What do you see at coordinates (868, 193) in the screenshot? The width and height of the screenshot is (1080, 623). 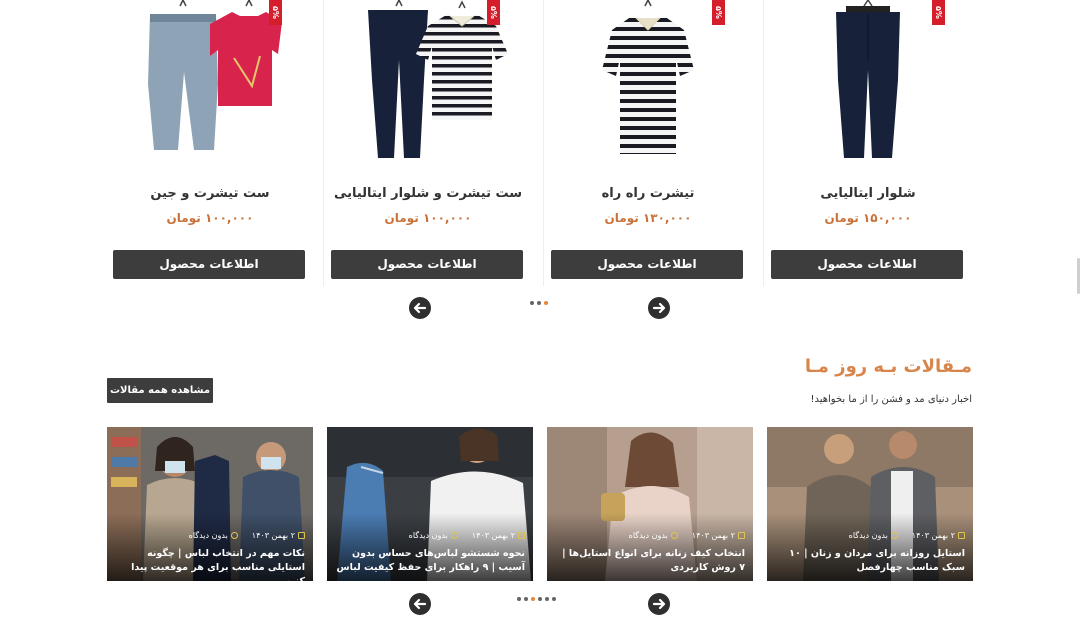 I see `product-title: شلوار ایتالیایی` at bounding box center [868, 193].